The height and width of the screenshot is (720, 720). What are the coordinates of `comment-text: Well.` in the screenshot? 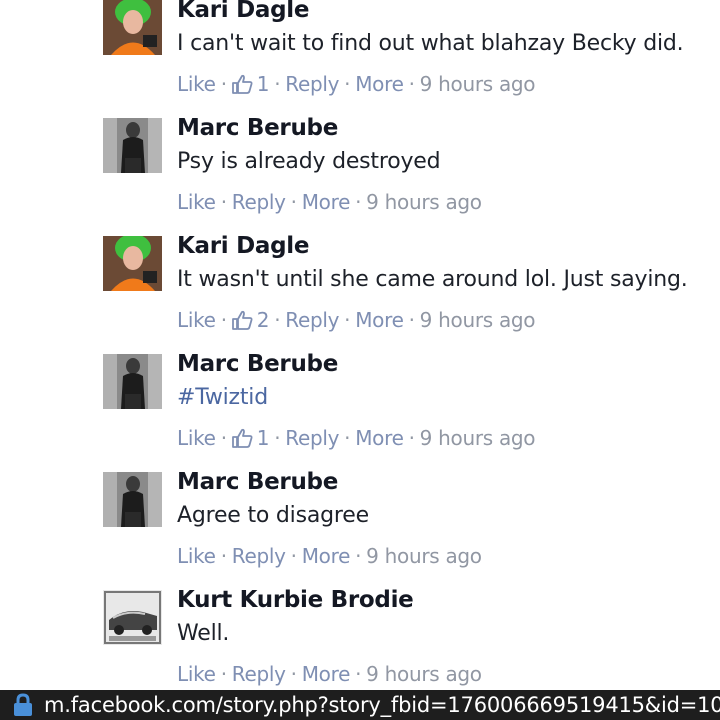 It's located at (203, 633).